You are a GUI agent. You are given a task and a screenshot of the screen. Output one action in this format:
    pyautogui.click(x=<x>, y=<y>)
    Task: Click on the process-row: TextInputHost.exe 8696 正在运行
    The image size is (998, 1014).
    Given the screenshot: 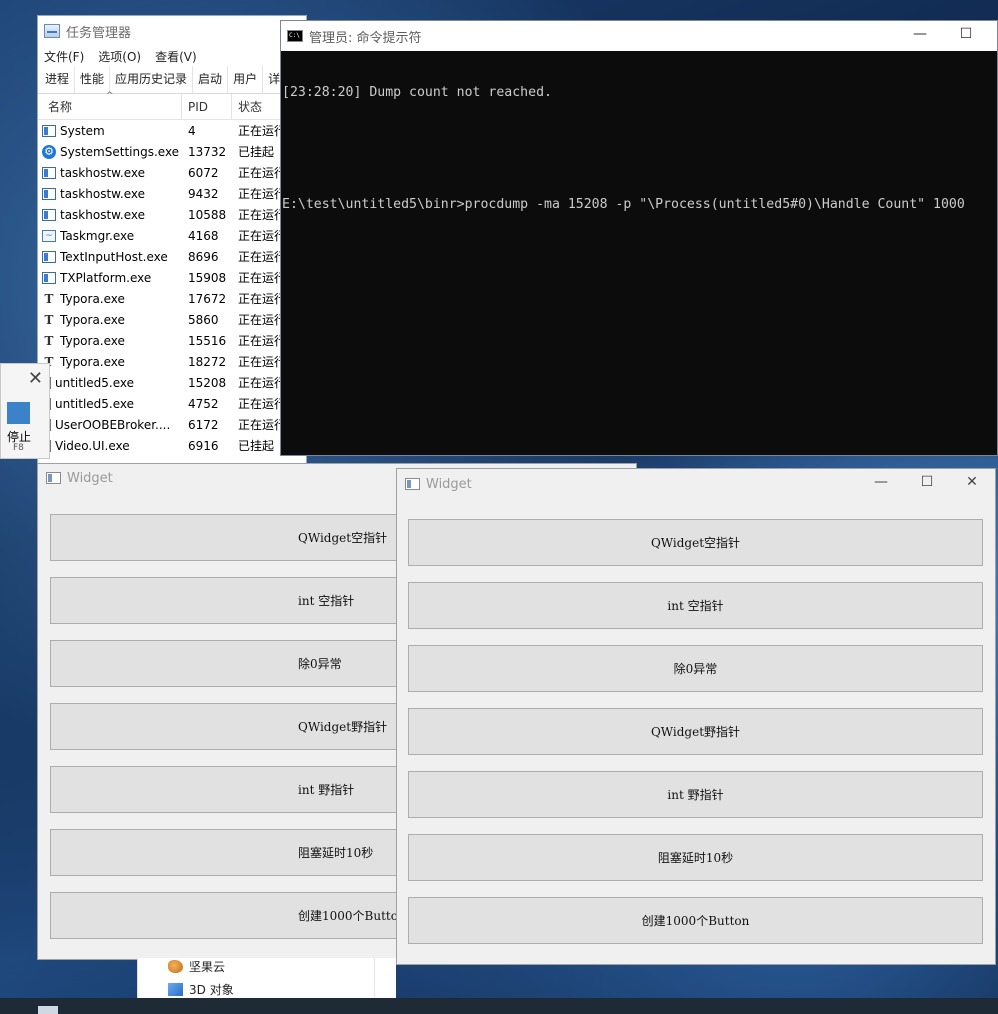 What is the action you would take?
    pyautogui.click(x=172, y=256)
    